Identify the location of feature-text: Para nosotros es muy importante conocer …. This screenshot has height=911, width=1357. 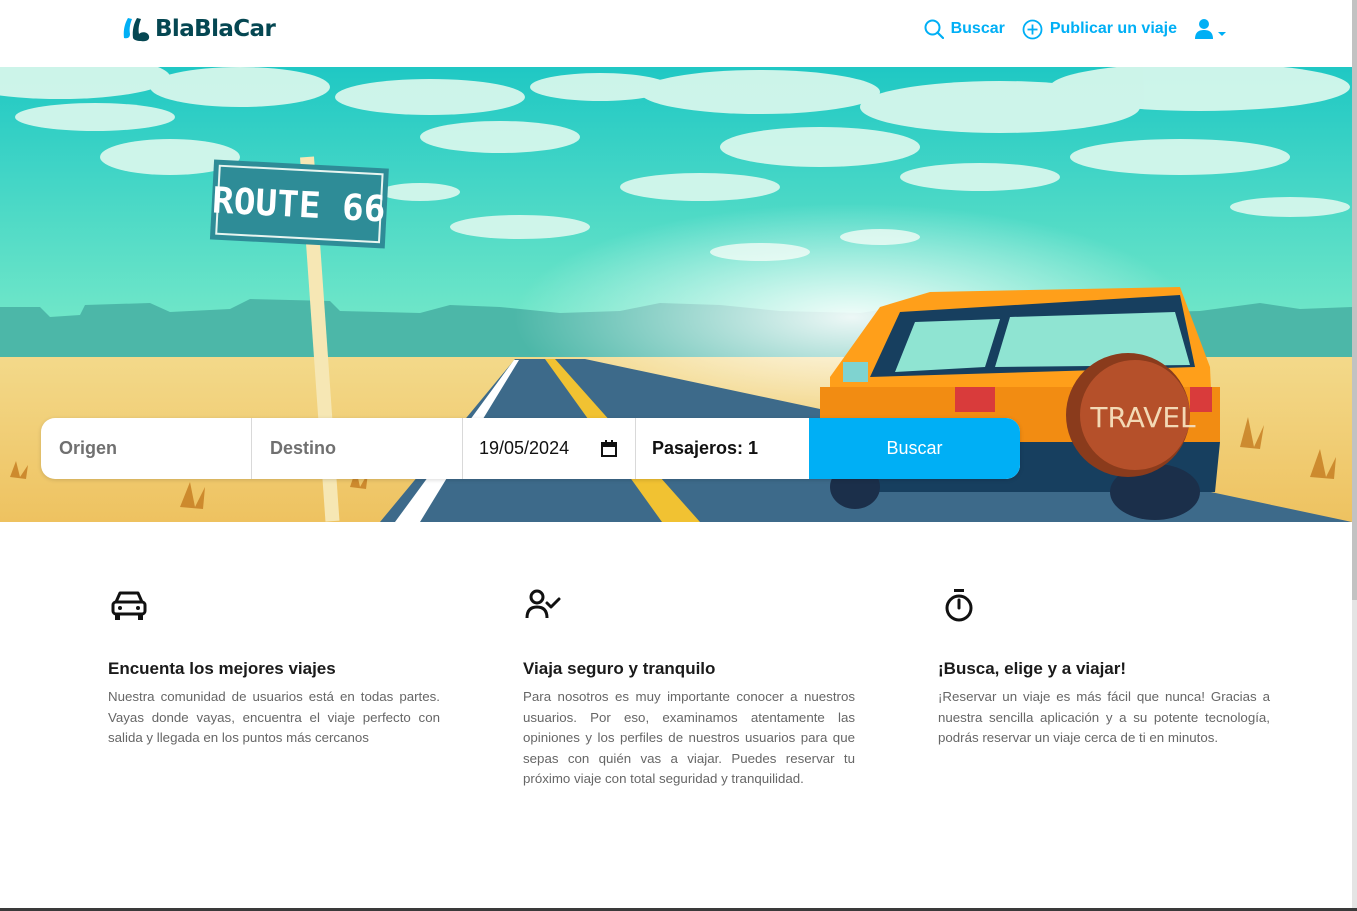
(689, 737).